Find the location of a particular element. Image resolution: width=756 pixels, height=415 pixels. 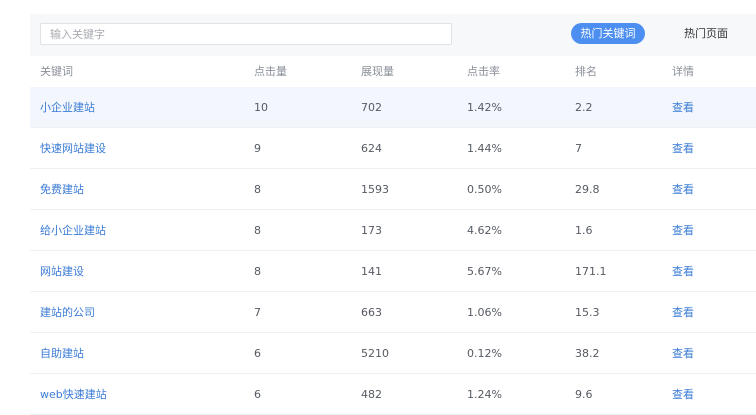

keyword-cell: 自助建站 is located at coordinates (62, 353).